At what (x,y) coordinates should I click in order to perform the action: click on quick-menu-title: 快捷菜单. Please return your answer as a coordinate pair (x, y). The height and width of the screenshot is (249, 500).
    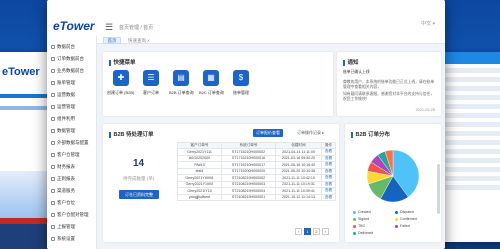
    Looking at the image, I should click on (122, 62).